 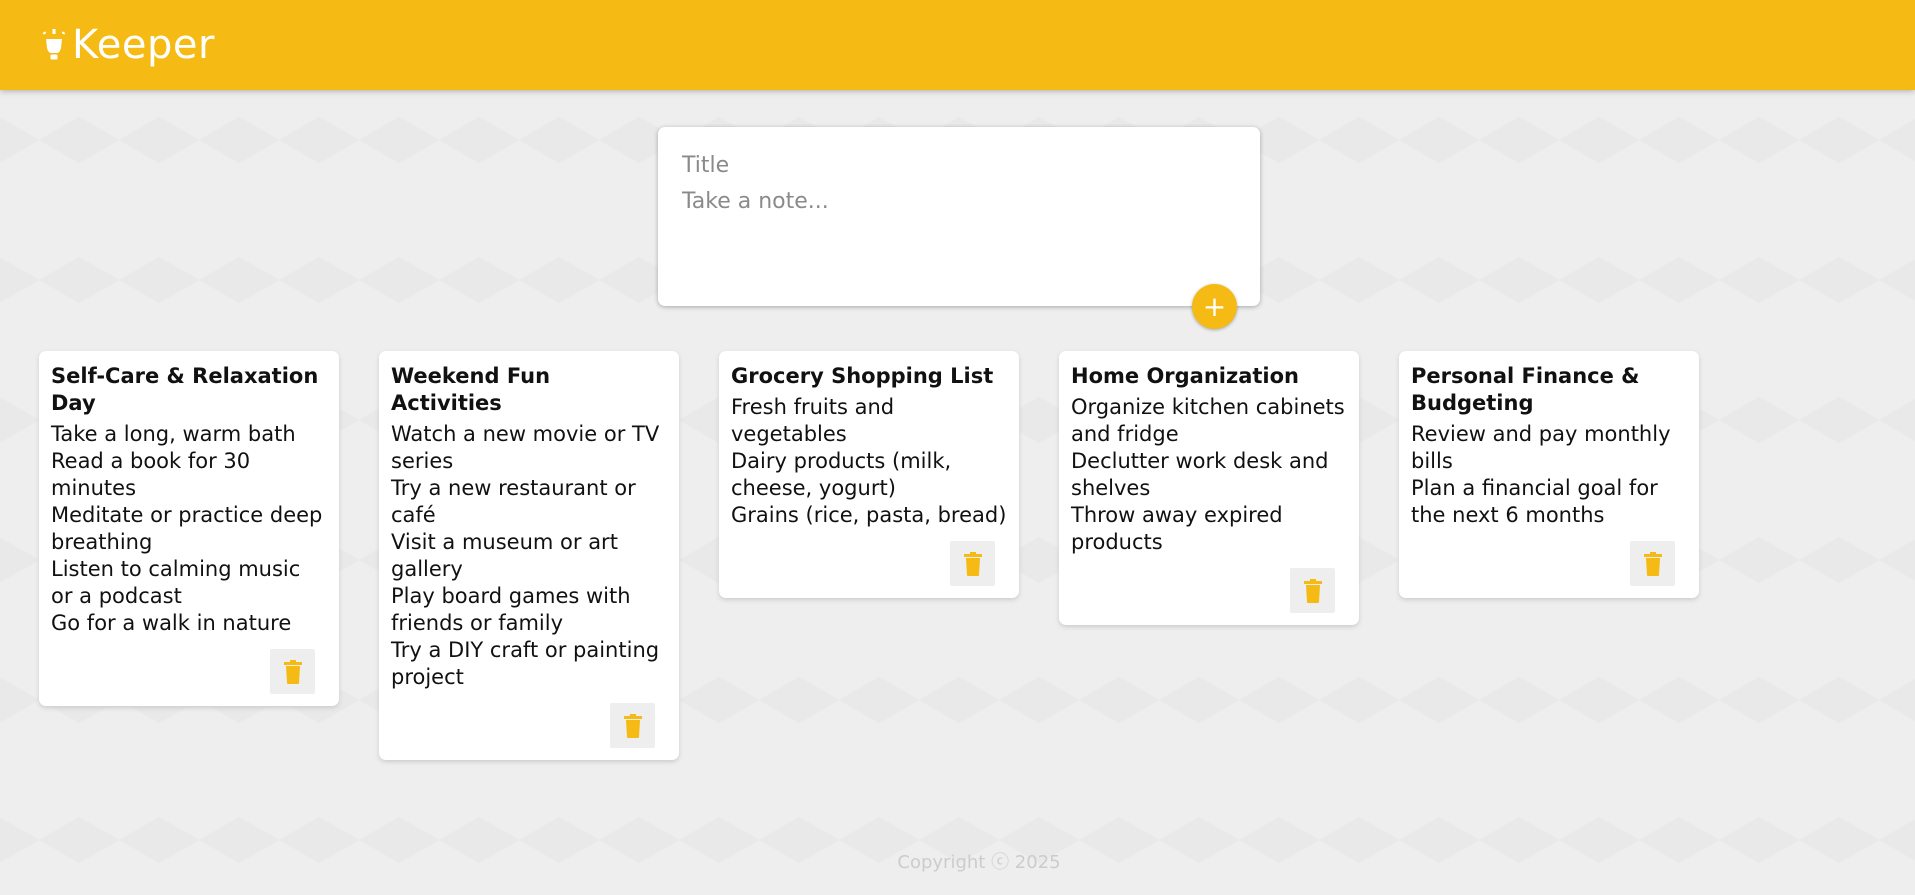 I want to click on create-note-form, so click(x=959, y=216).